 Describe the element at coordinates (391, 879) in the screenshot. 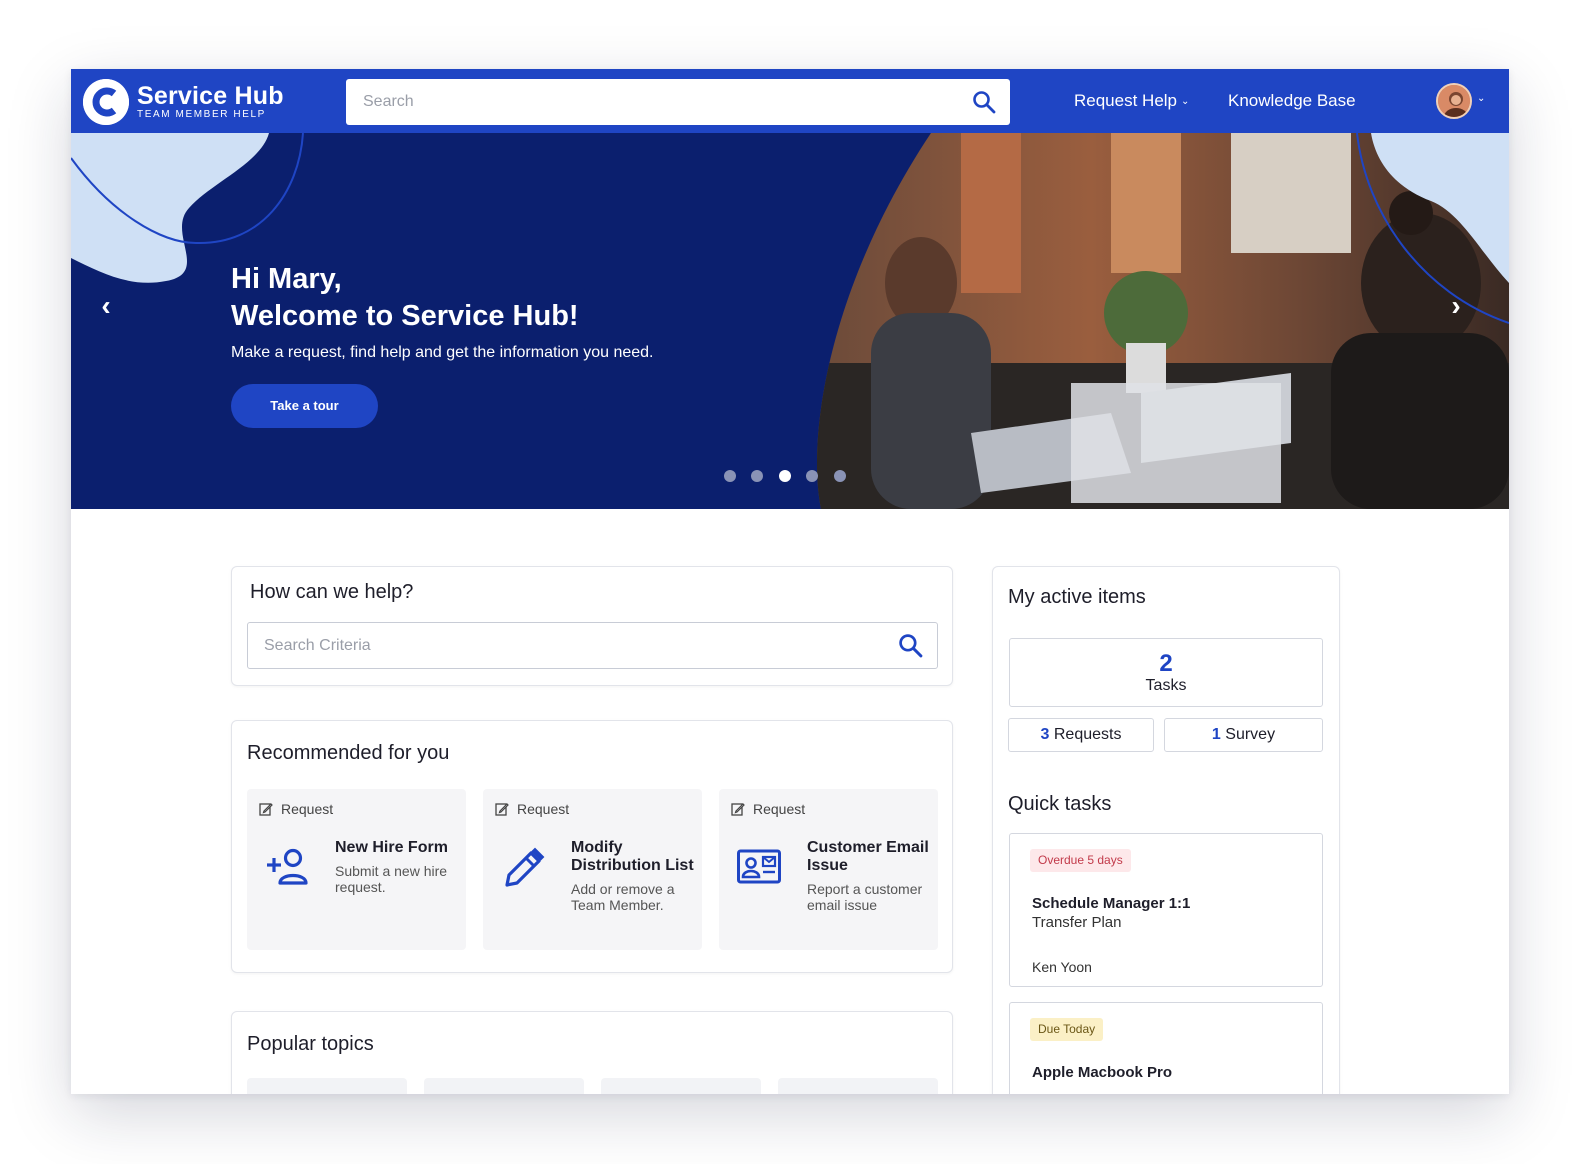

I see `recommended-item-desc: Submit a new hire request.` at that location.